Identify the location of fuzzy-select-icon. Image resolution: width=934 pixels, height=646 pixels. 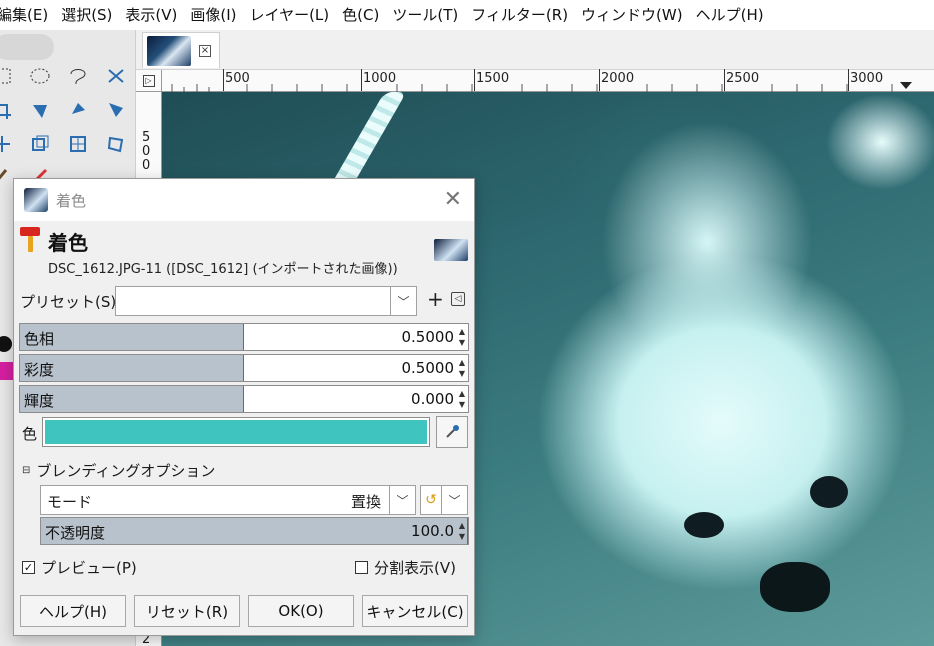
(116, 76).